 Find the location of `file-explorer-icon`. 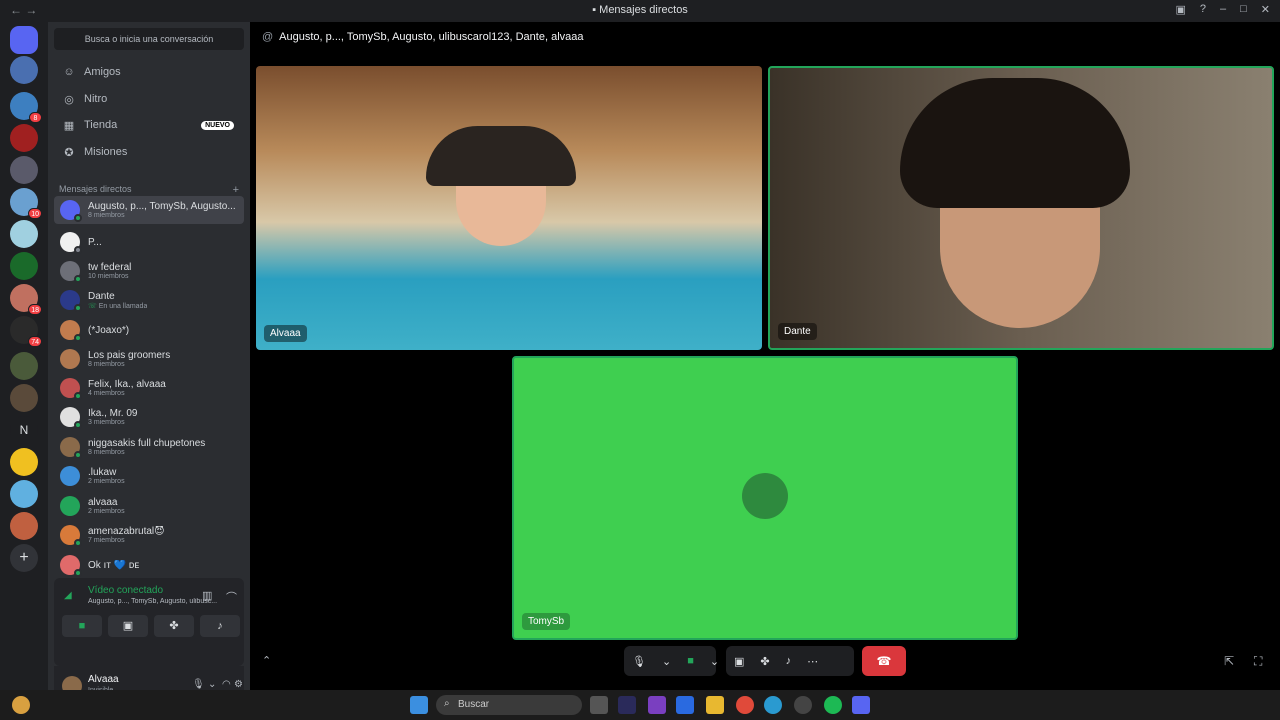

file-explorer-icon is located at coordinates (715, 705).